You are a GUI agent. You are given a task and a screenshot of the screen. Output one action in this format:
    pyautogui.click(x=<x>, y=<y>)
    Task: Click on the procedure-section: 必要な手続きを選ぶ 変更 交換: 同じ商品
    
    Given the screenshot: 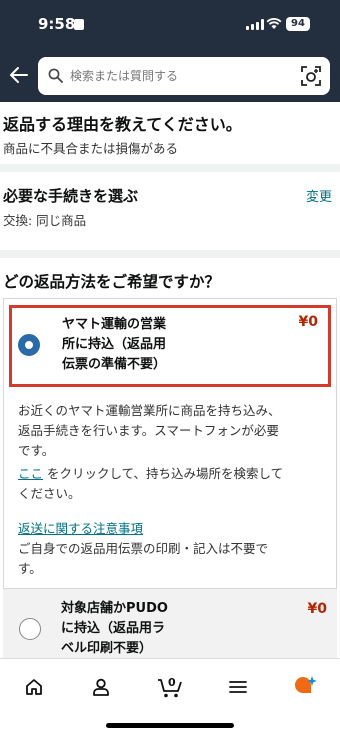 What is the action you would take?
    pyautogui.click(x=170, y=211)
    